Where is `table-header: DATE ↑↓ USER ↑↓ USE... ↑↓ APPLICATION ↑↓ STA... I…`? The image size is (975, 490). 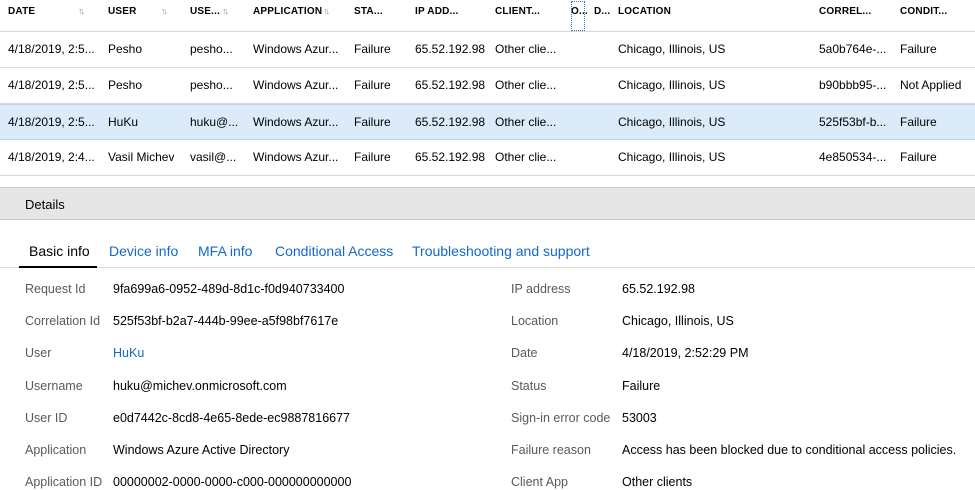
table-header: DATE ↑↓ USER ↑↓ USE... ↑↓ APPLICATION ↑↓ STA... I… is located at coordinates (487, 16).